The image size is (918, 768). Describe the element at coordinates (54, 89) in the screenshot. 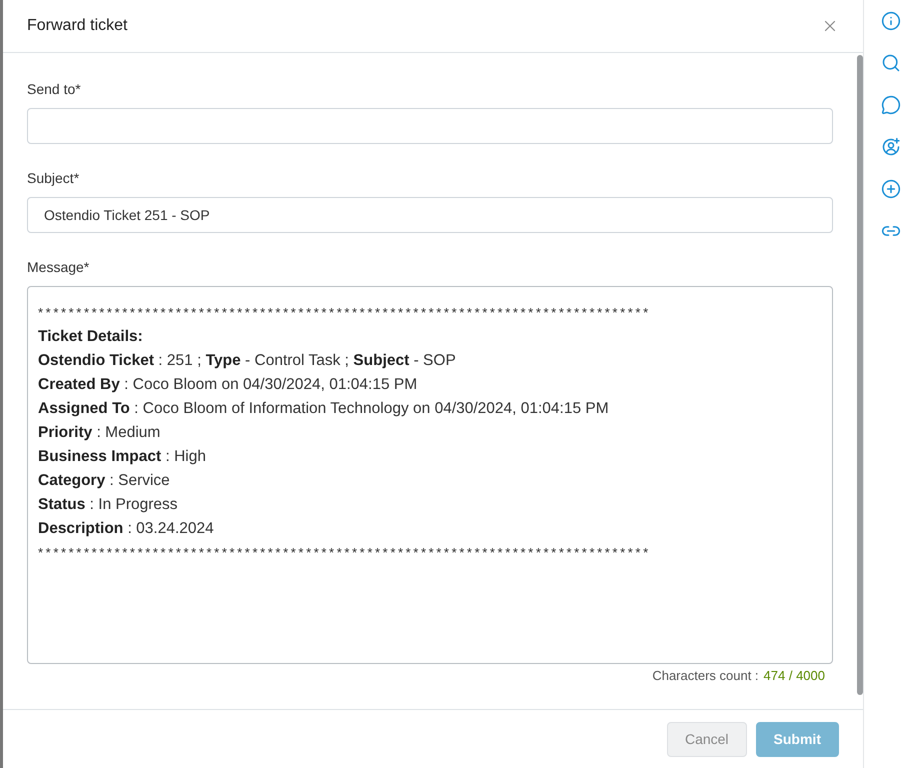

I see `field-label: Send to*` at that location.